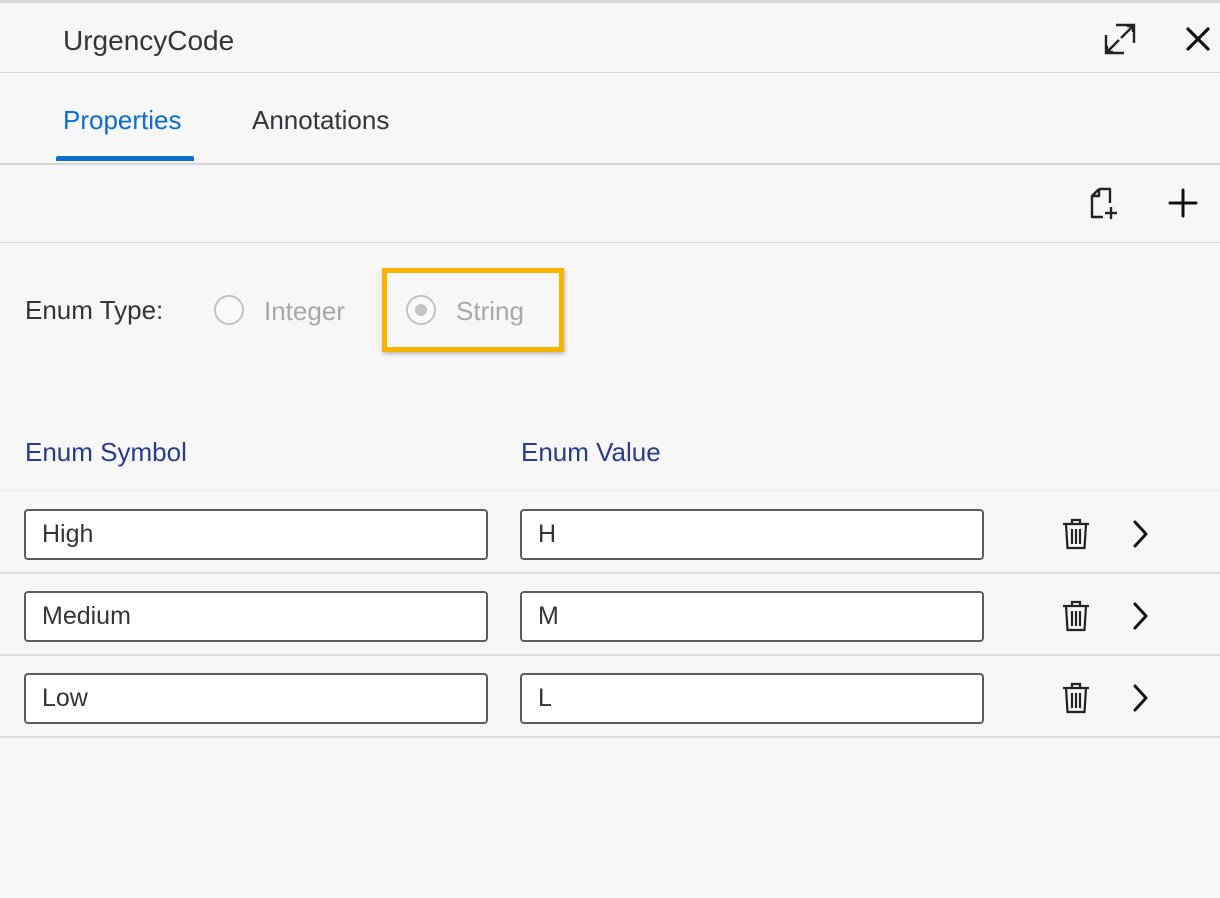 The width and height of the screenshot is (1220, 898). I want to click on radio-integer-label: Integer, so click(304, 311).